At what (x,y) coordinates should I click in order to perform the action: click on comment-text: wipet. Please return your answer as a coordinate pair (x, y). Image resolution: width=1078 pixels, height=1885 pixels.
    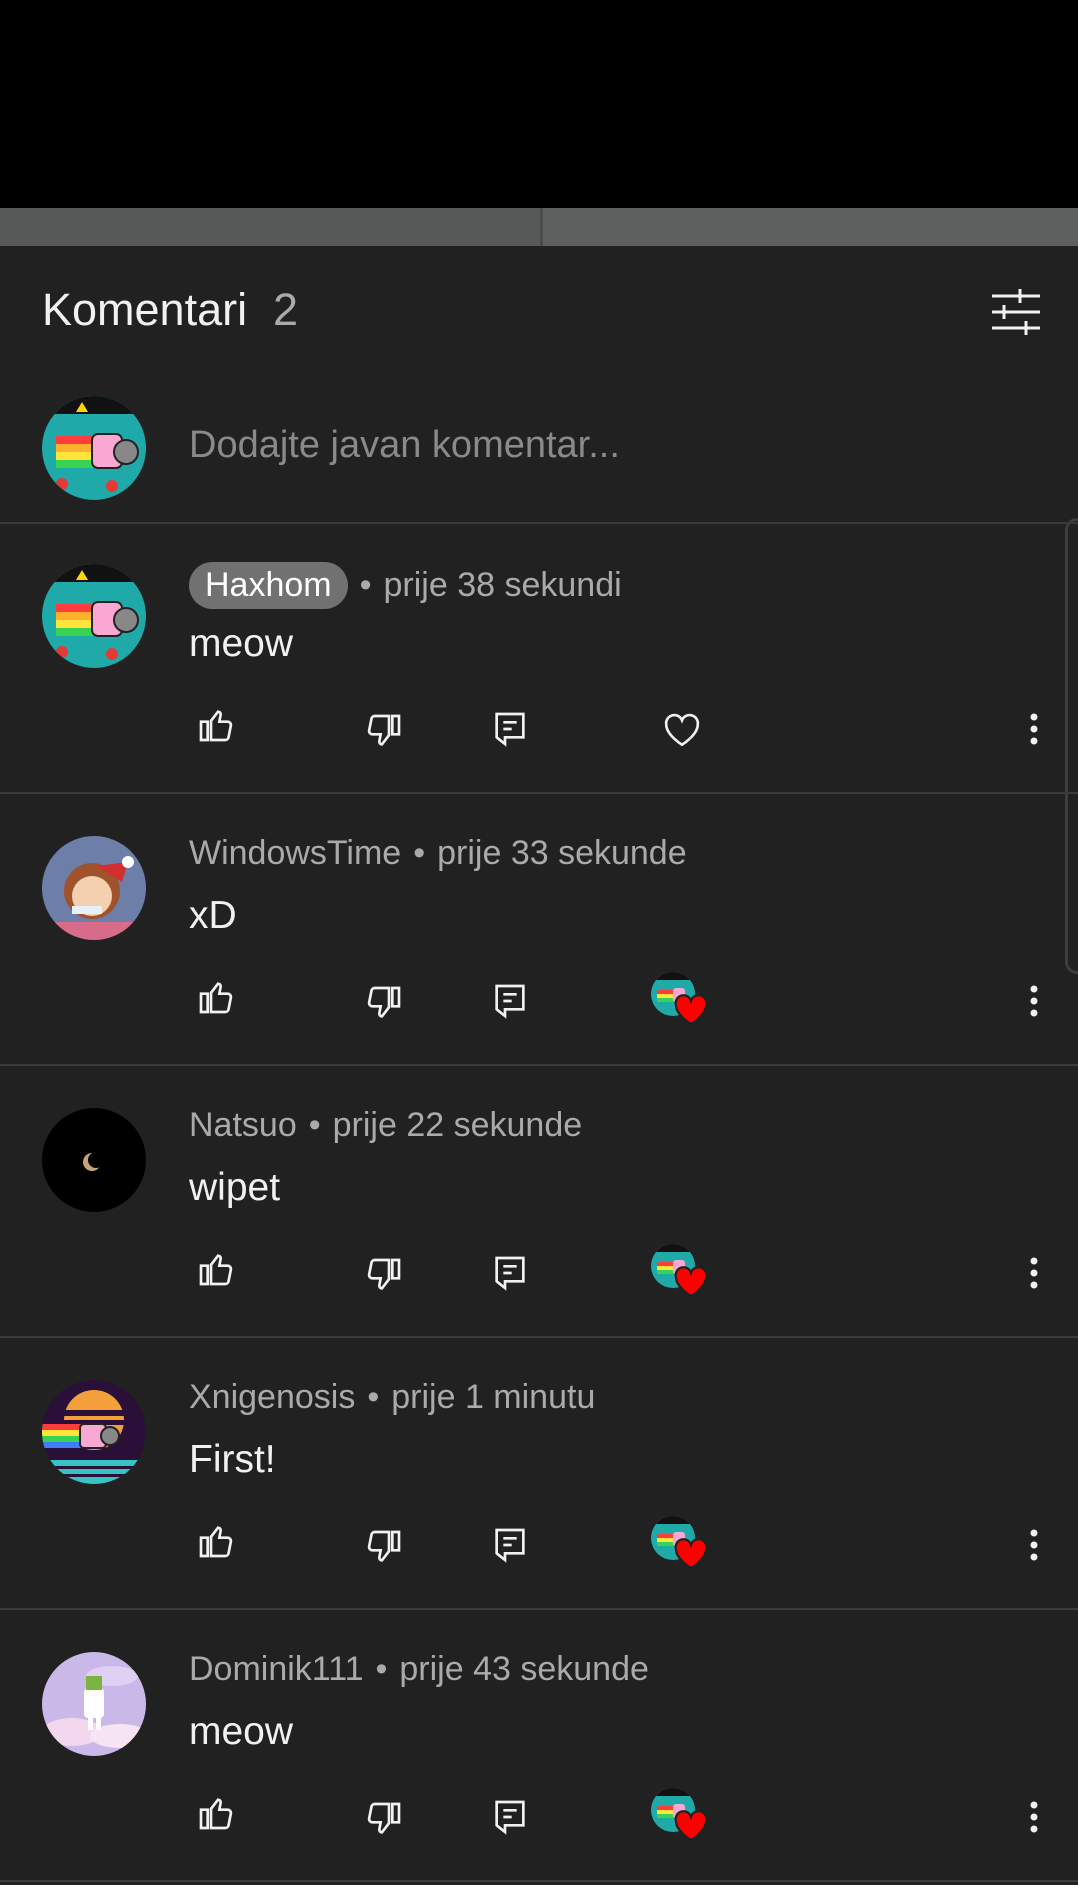
    Looking at the image, I should click on (235, 1187).